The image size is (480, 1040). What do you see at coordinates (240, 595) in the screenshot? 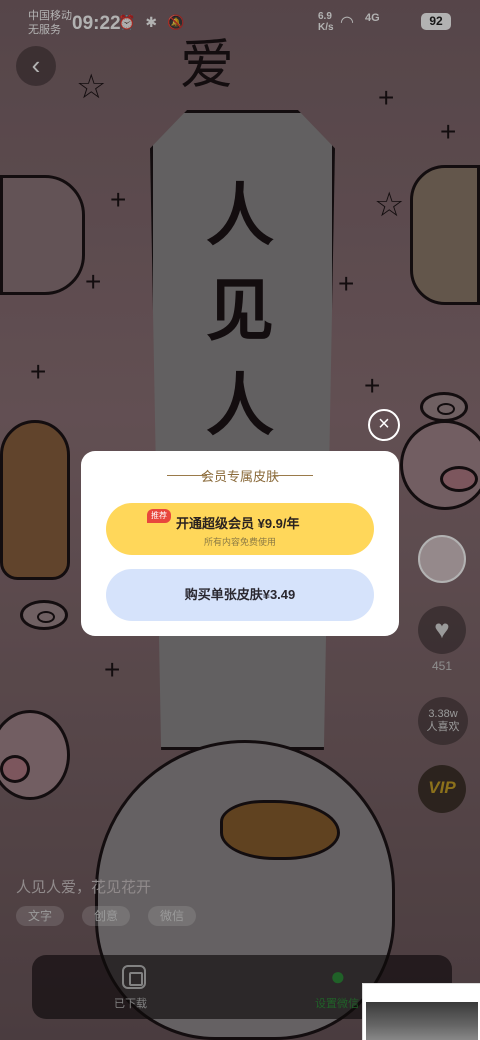
I see `buy-single-skin-button: 购买单张皮肤¥3.49` at bounding box center [240, 595].